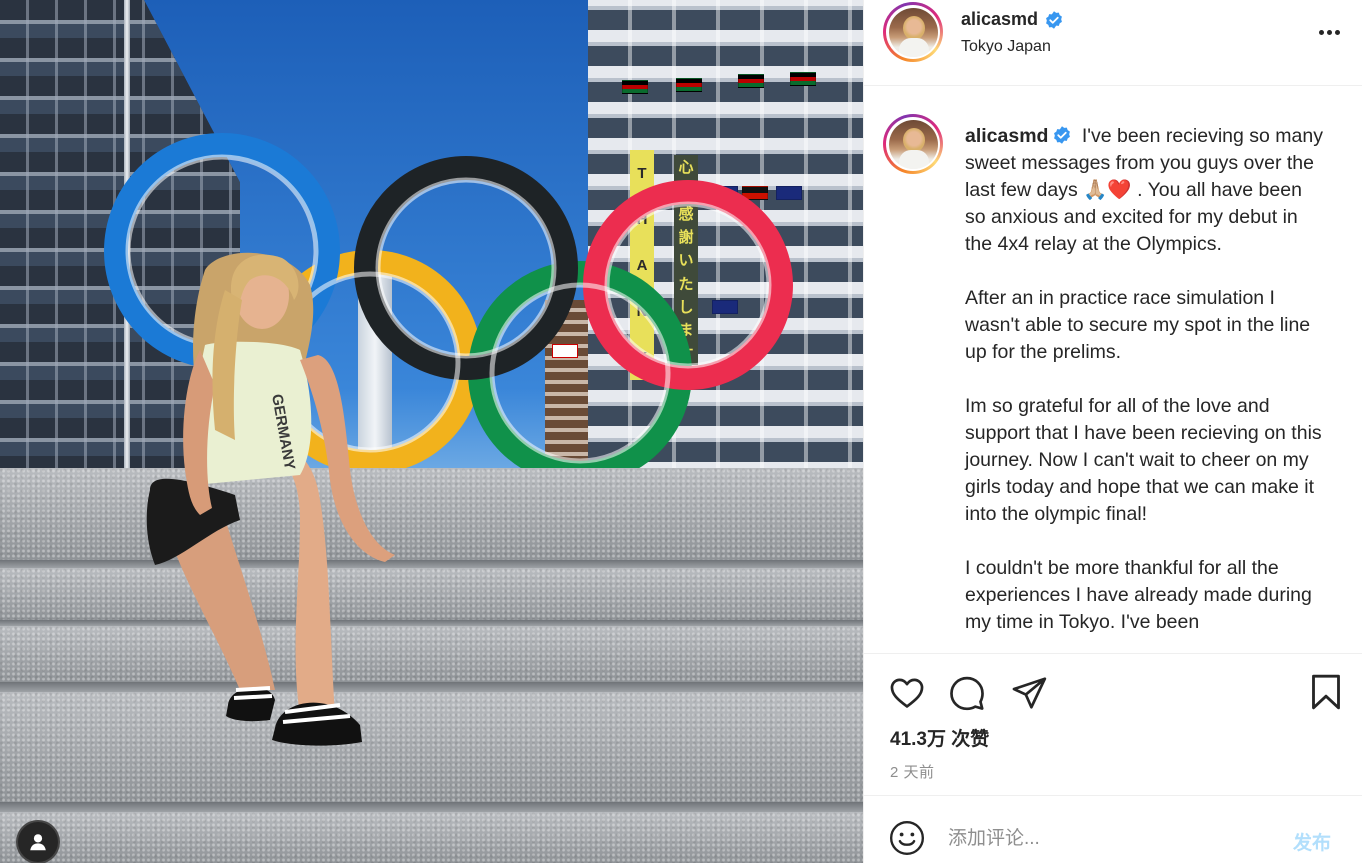  I want to click on comment-bar: 发布, so click(1113, 829).